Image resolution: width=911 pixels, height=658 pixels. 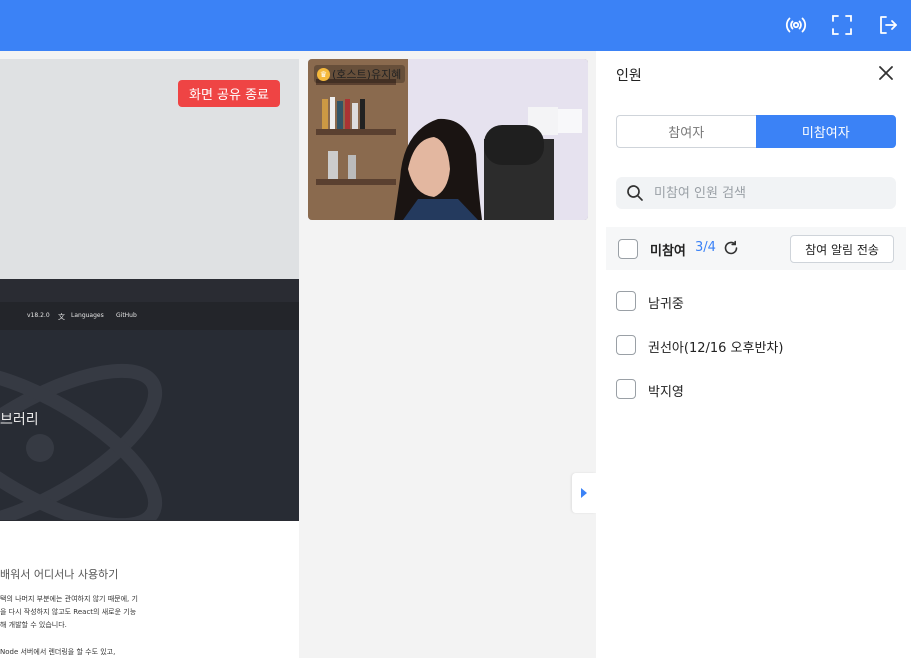 I want to click on absent-summary-row: 미참여 3/4 참여 알림 전송, so click(x=756, y=248).